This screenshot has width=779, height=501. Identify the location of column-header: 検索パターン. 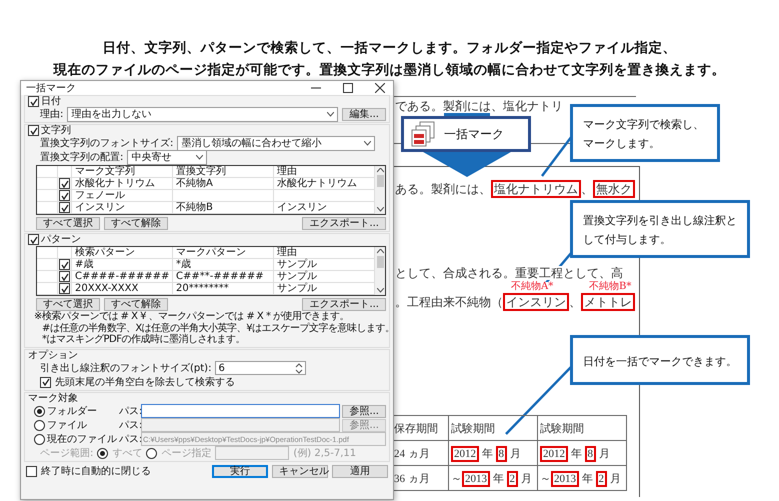
(121, 252).